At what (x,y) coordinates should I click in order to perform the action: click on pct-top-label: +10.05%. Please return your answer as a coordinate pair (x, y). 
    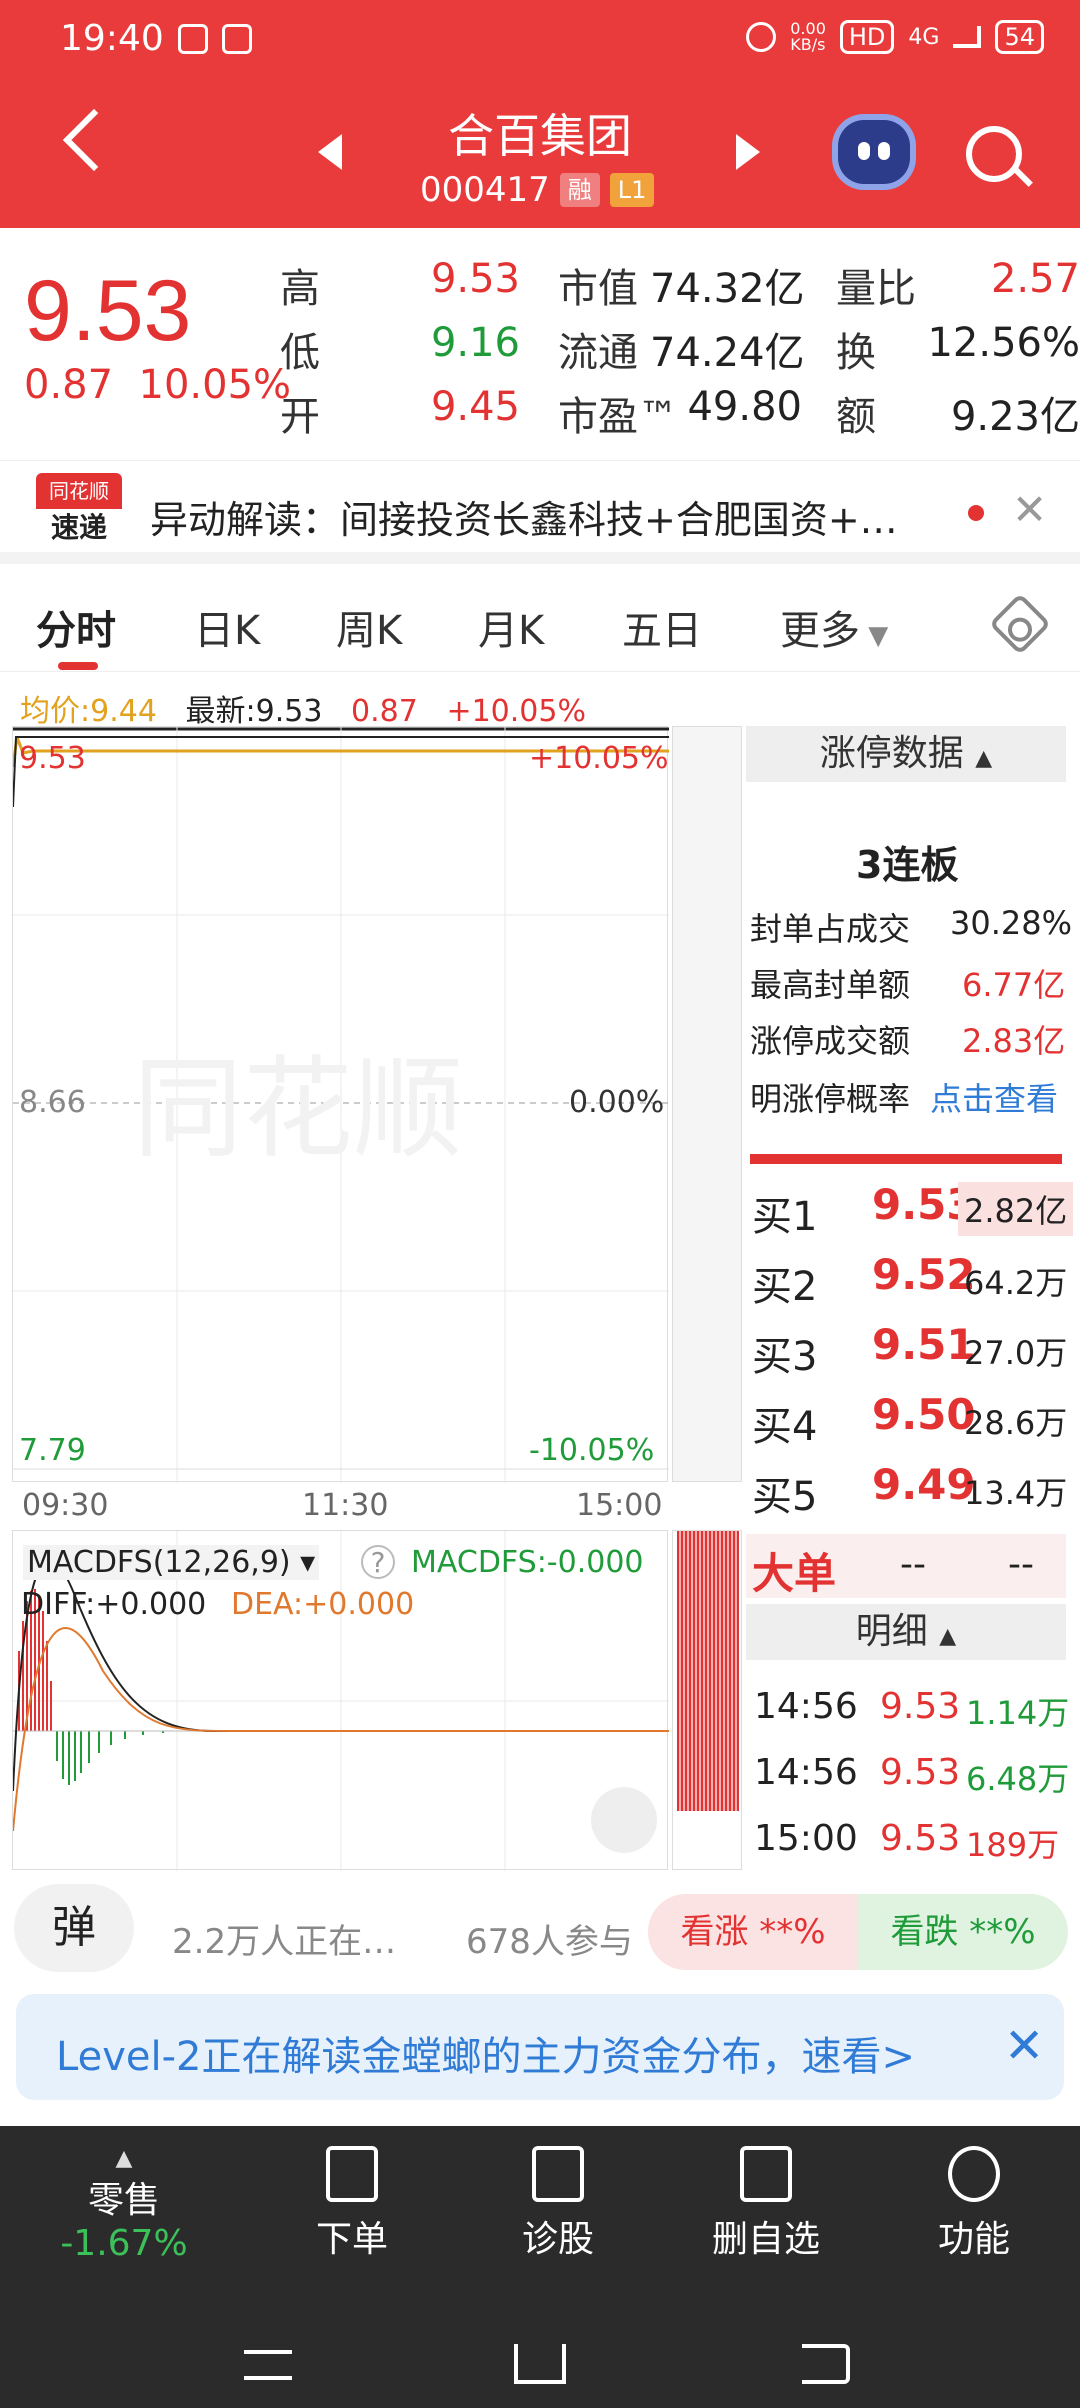
    Looking at the image, I should click on (599, 758).